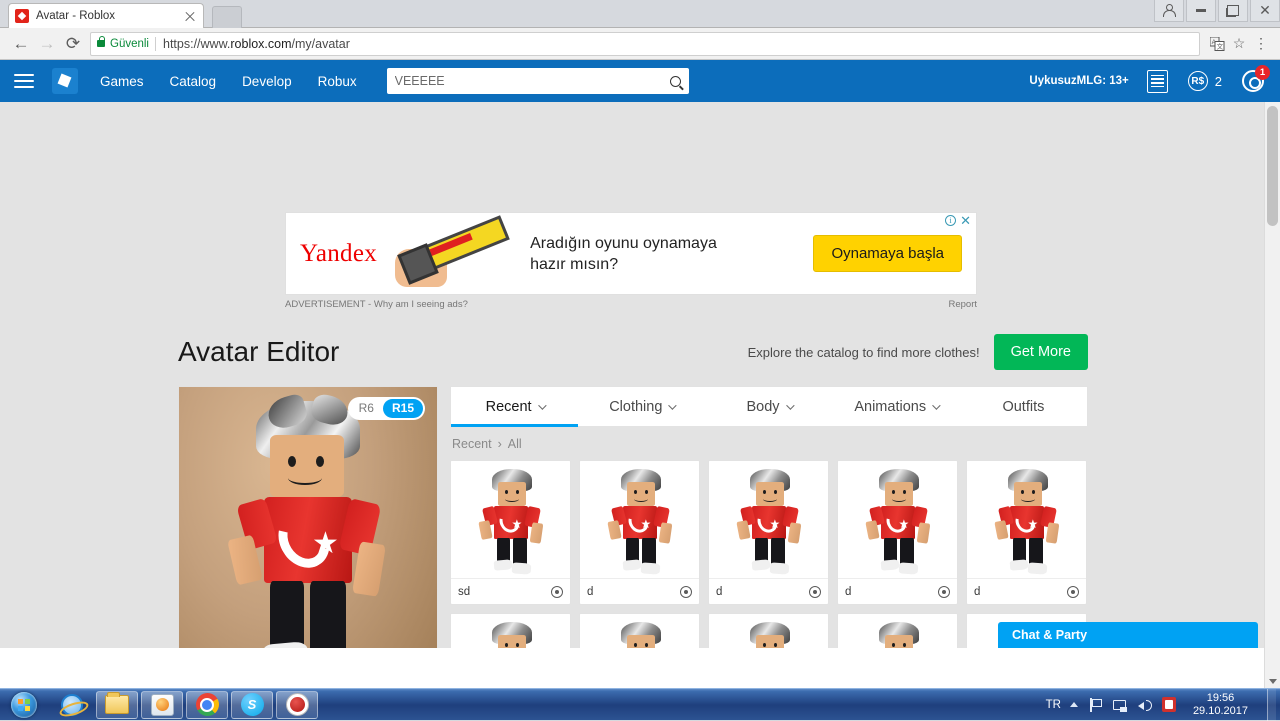  What do you see at coordinates (1169, 704) in the screenshot?
I see `antivirus-icon` at bounding box center [1169, 704].